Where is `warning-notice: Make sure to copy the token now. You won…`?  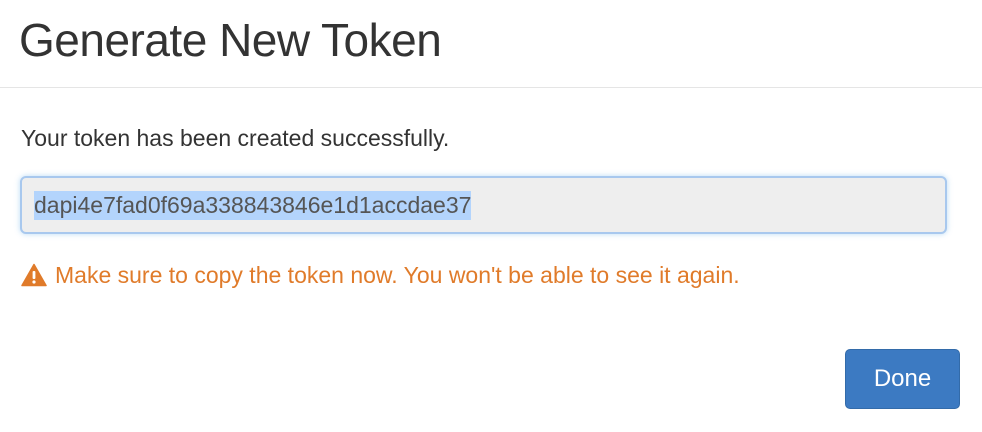 warning-notice: Make sure to copy the token now. You won… is located at coordinates (380, 275).